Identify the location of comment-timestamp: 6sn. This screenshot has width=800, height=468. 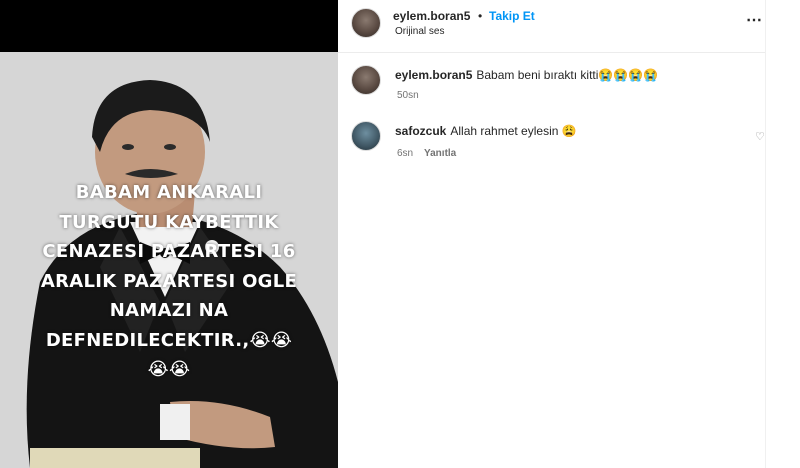
(405, 153).